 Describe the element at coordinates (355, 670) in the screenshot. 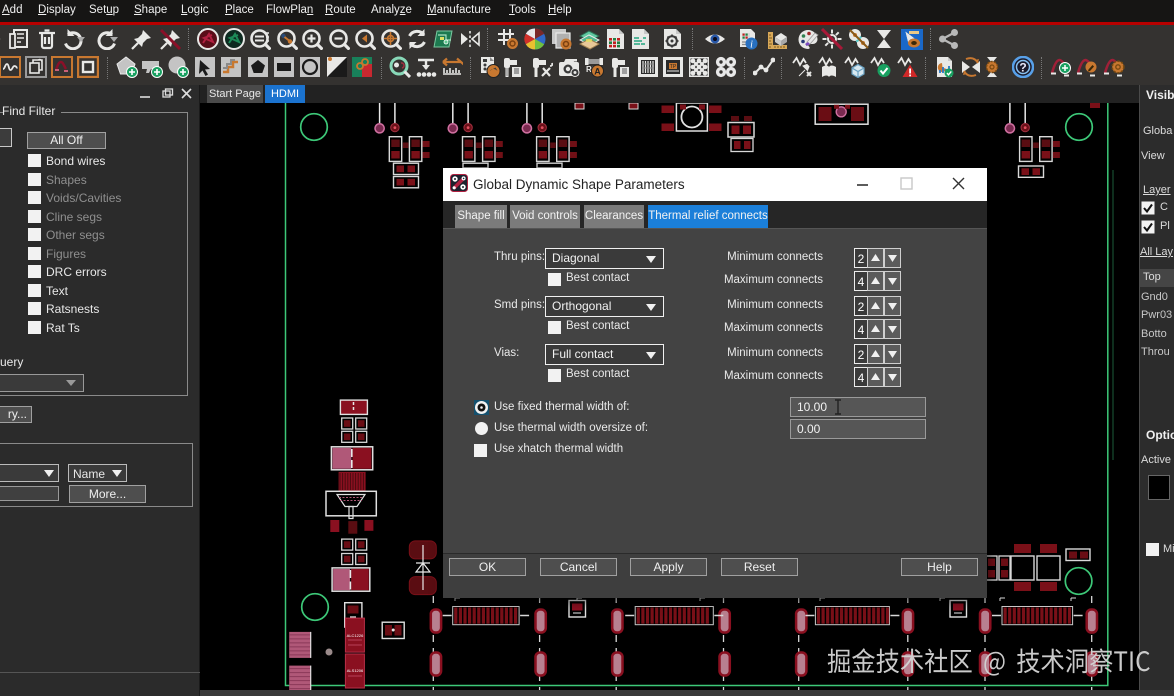

I see `svg-text: ALS1206` at that location.